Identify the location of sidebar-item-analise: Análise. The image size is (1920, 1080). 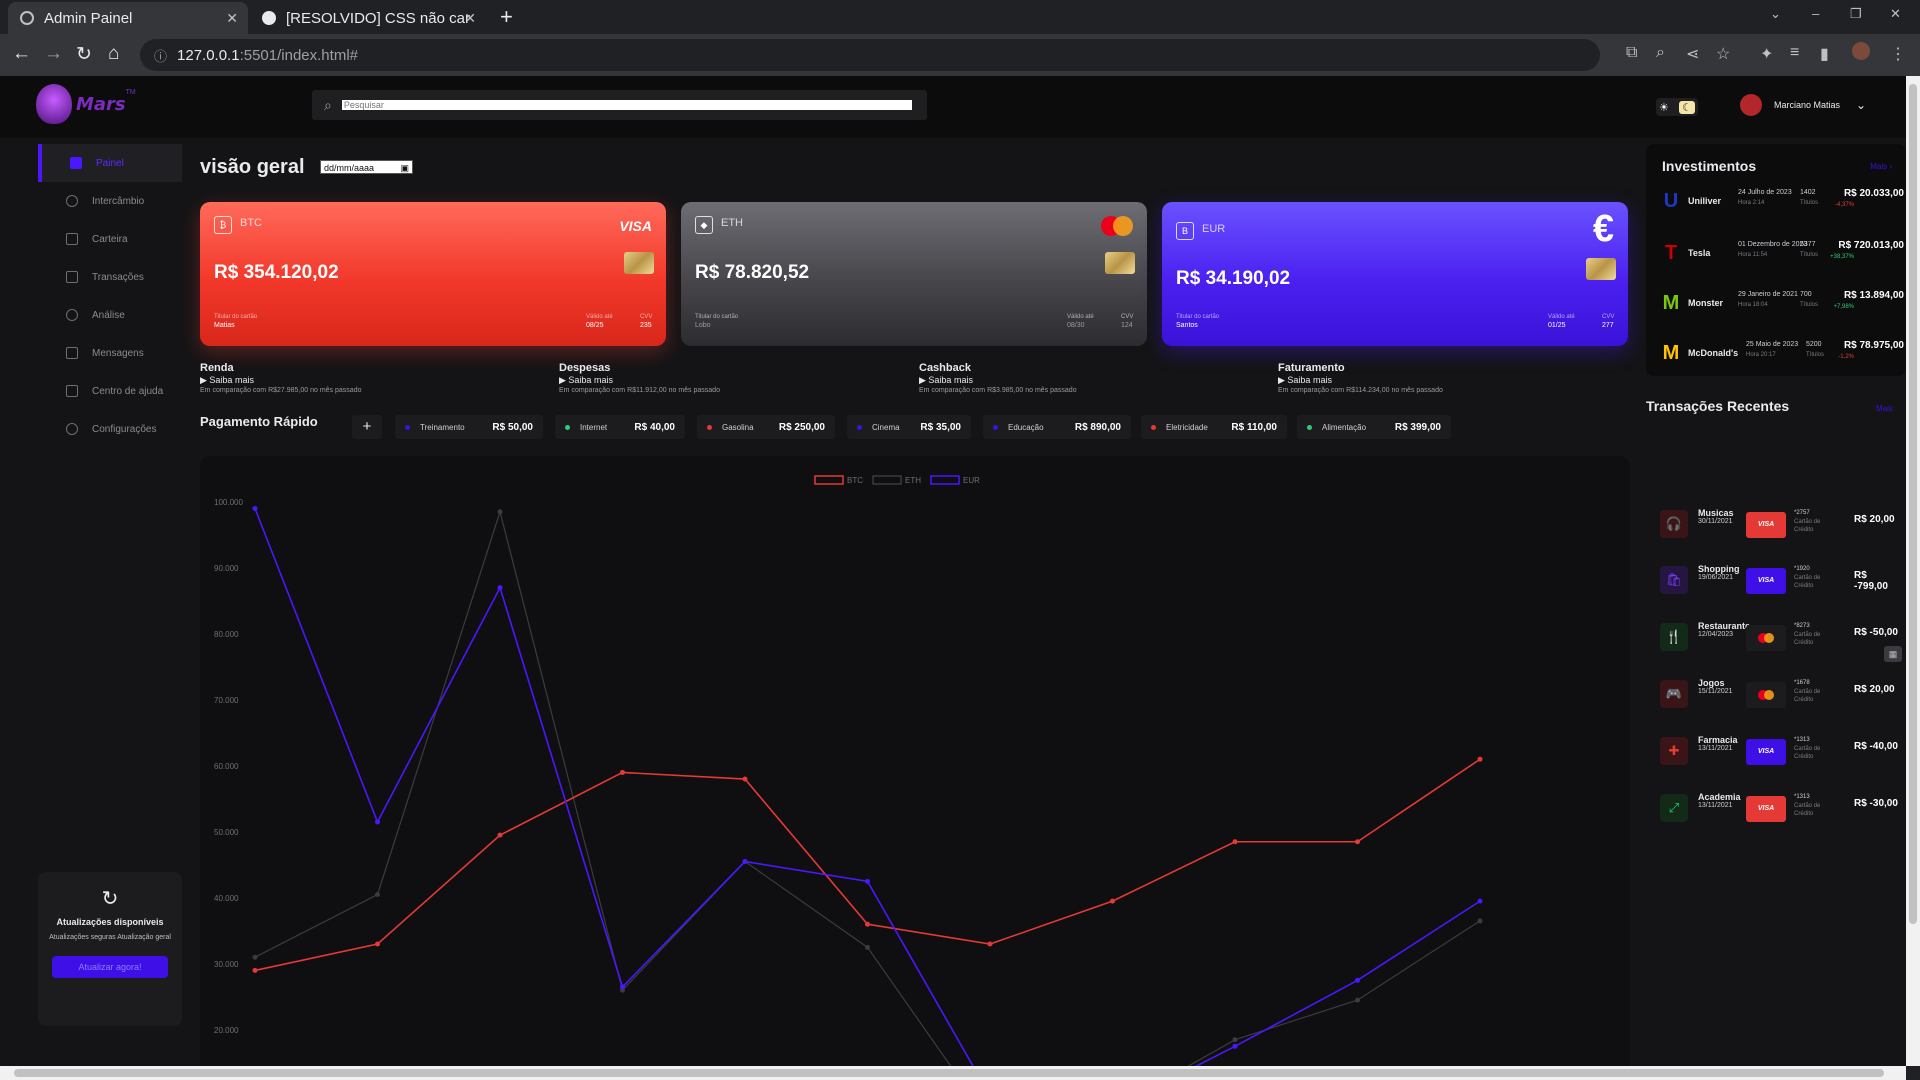
(110, 315).